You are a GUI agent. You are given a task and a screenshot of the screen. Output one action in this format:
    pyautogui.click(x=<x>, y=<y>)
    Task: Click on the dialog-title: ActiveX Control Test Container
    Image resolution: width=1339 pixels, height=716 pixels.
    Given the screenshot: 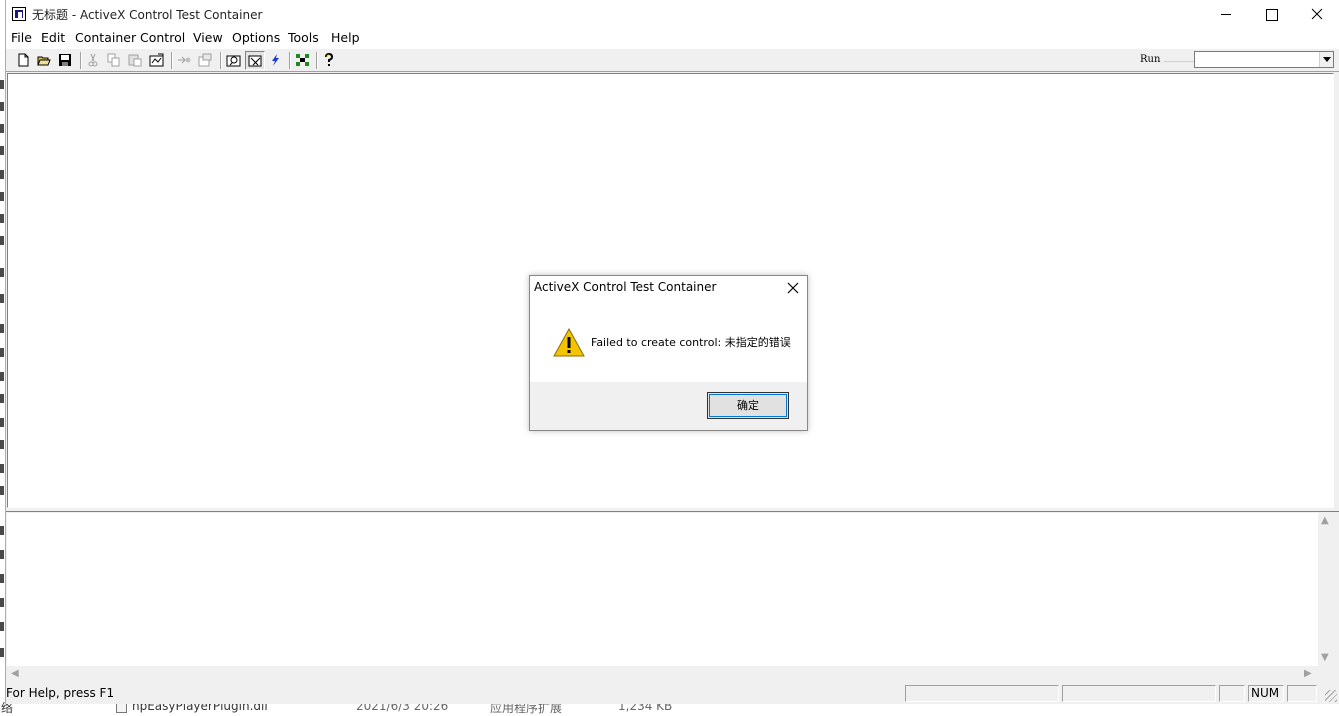 What is the action you would take?
    pyautogui.click(x=625, y=287)
    